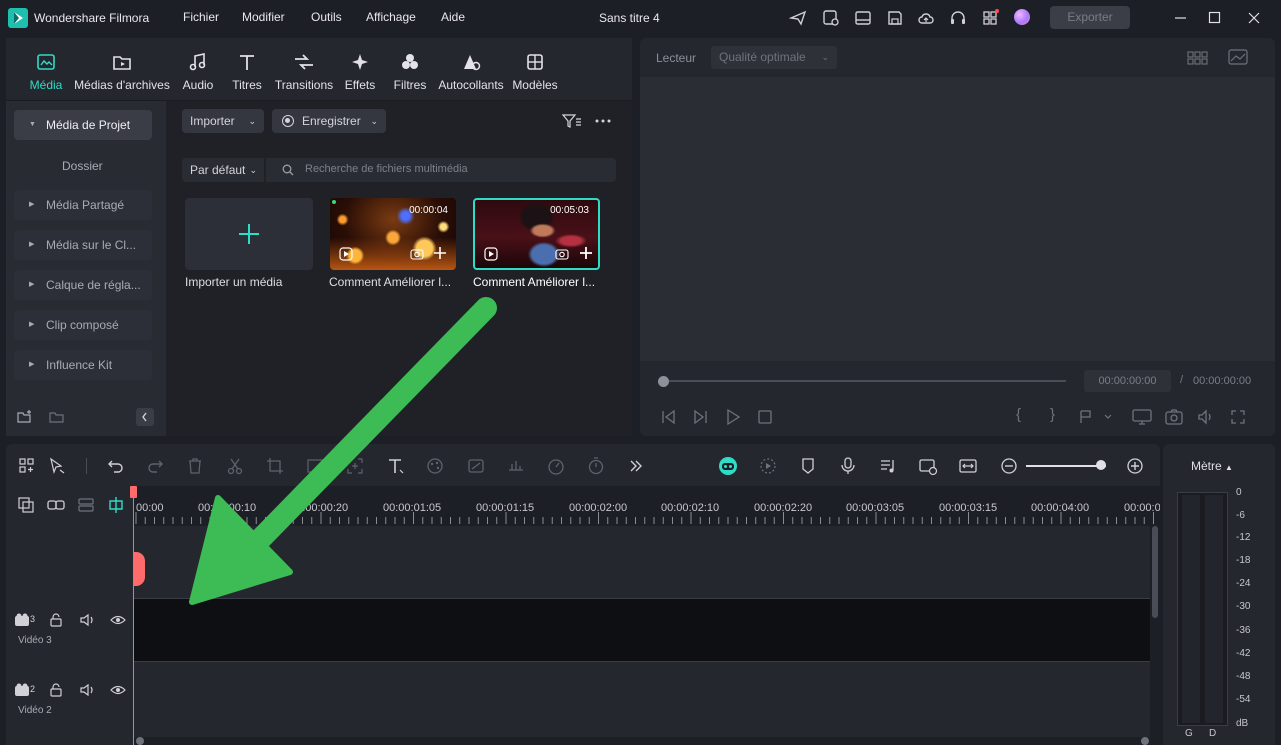  I want to click on undo-icon, so click(116, 466).